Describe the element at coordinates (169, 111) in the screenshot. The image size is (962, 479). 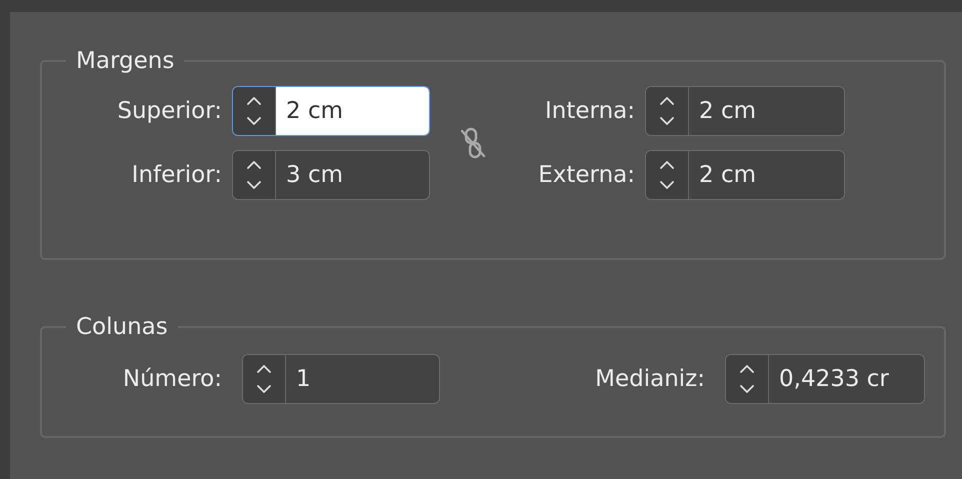
I see `field-label: Superior:` at that location.